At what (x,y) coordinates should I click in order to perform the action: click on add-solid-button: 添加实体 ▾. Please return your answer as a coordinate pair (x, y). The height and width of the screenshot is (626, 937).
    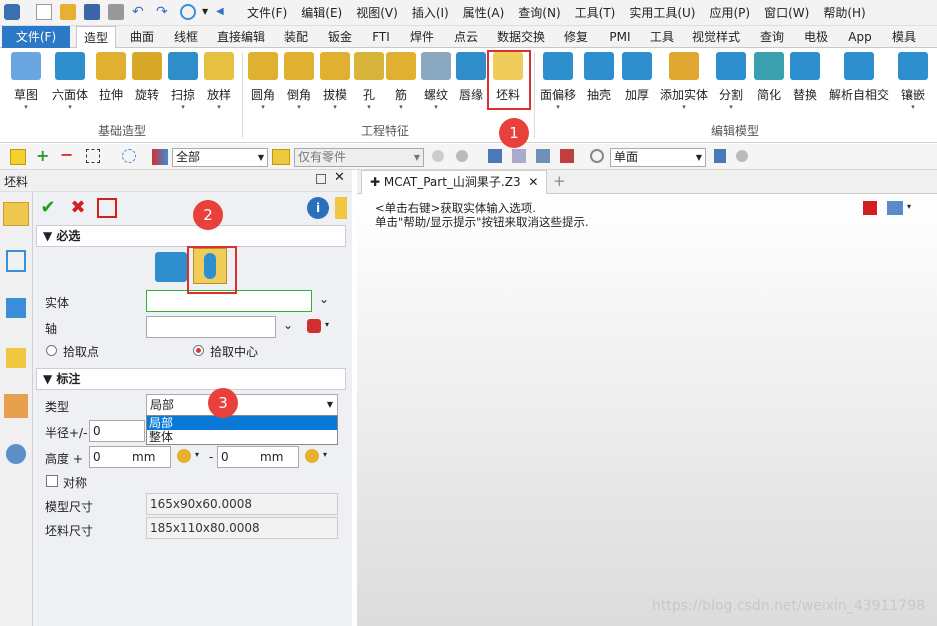
    Looking at the image, I should click on (684, 81).